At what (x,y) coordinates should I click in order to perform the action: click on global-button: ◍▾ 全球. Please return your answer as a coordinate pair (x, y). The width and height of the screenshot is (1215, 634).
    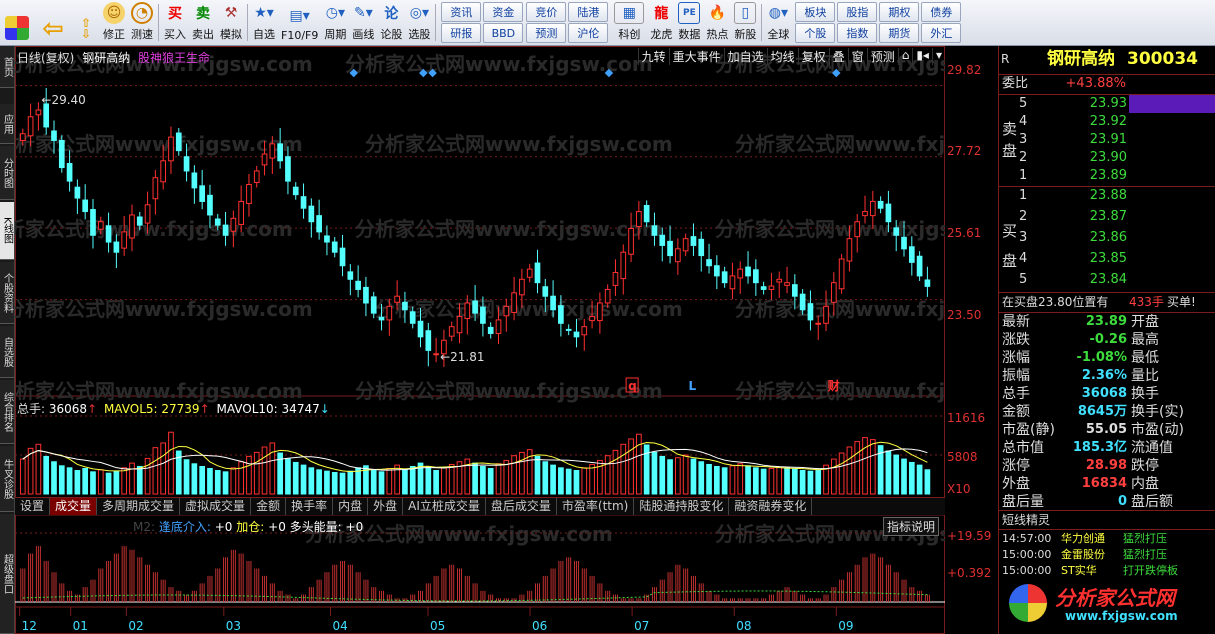
    Looking at the image, I should click on (778, 22).